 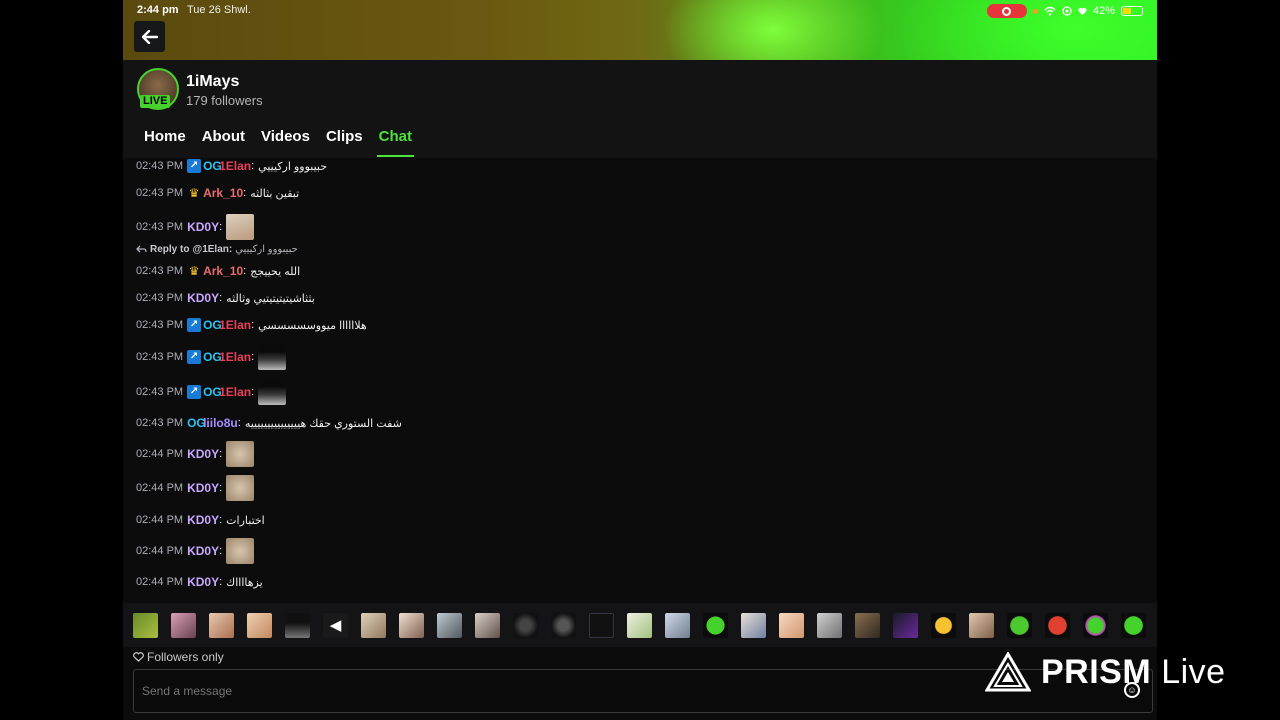 I want to click on arrow-left-icon, so click(x=149, y=36).